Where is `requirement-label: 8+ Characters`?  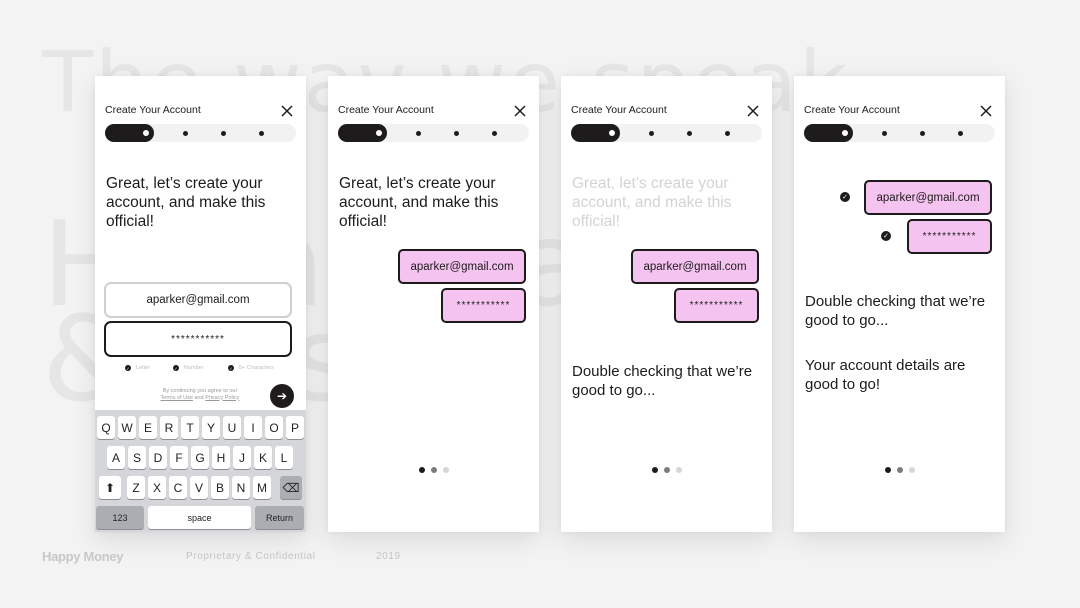
requirement-label: 8+ Characters is located at coordinates (256, 368).